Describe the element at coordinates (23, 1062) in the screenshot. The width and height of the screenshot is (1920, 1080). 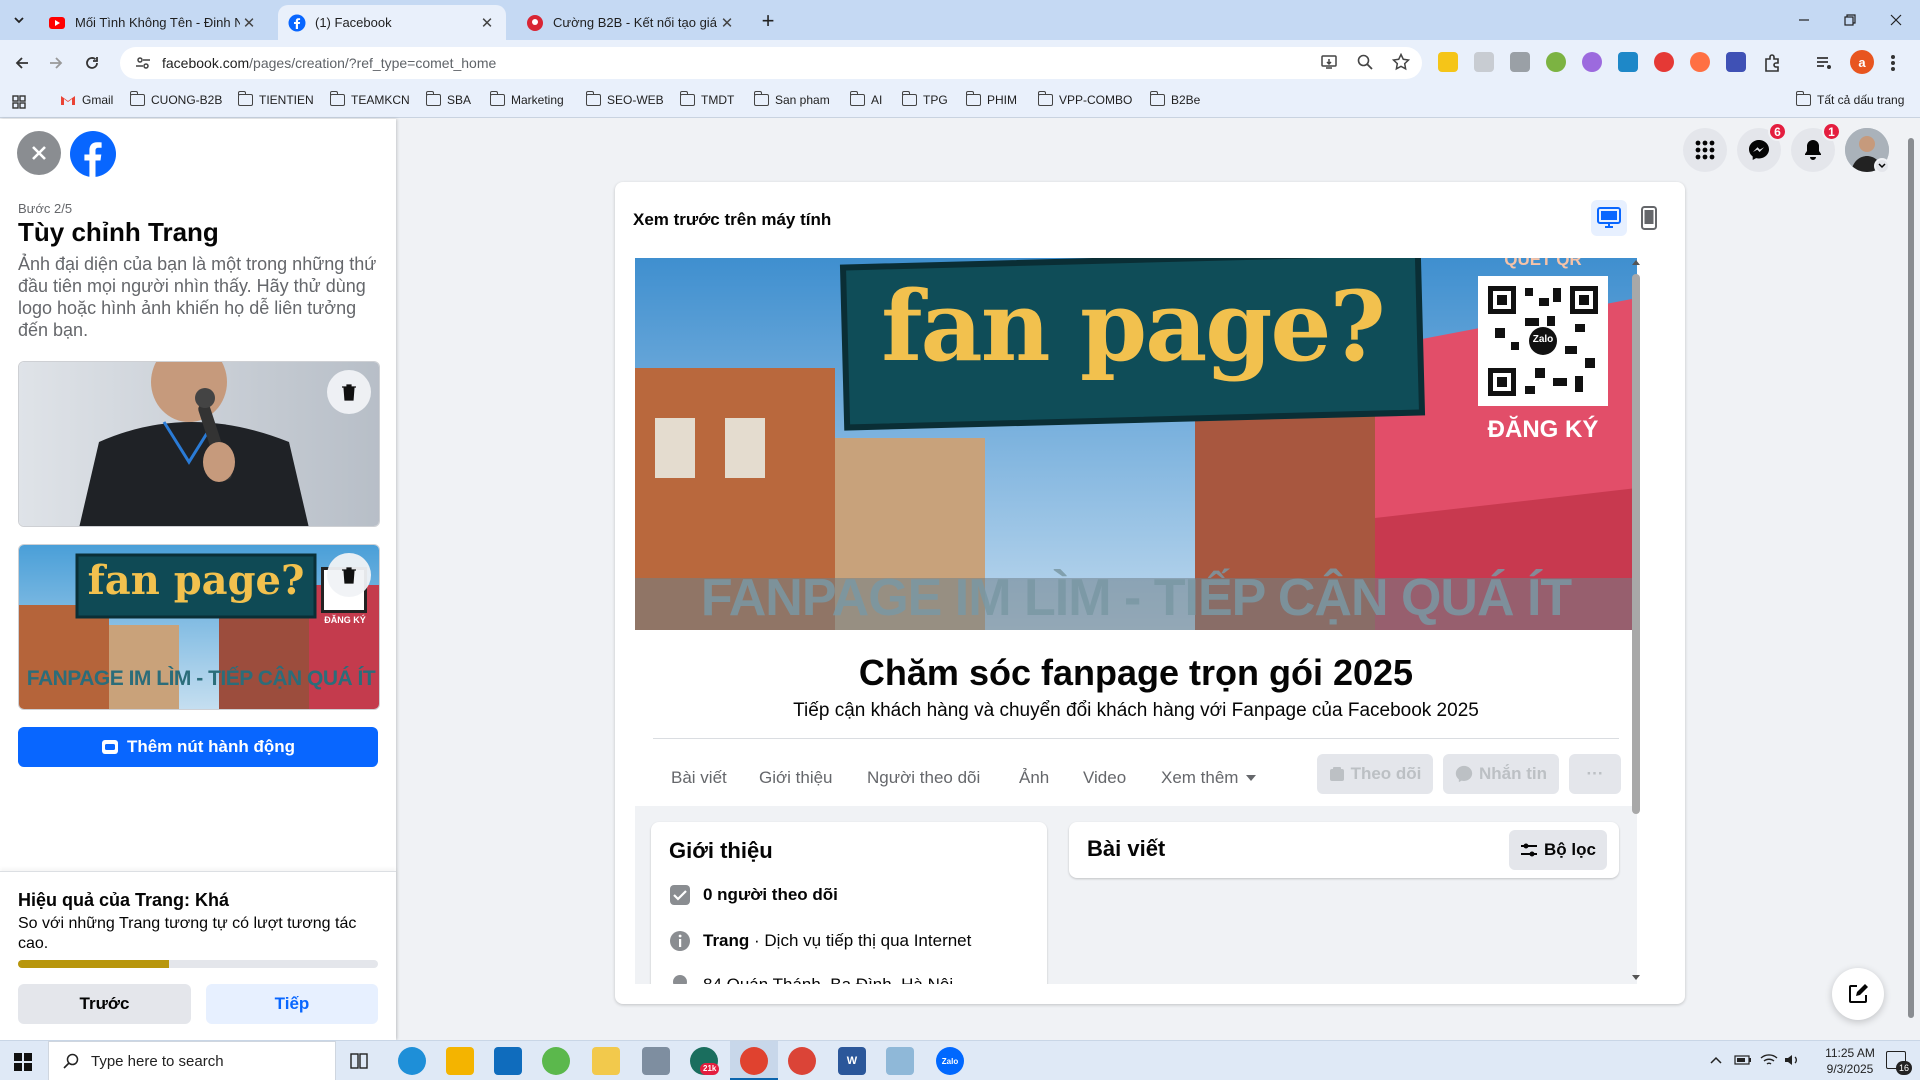
I see `windows-start-icon` at that location.